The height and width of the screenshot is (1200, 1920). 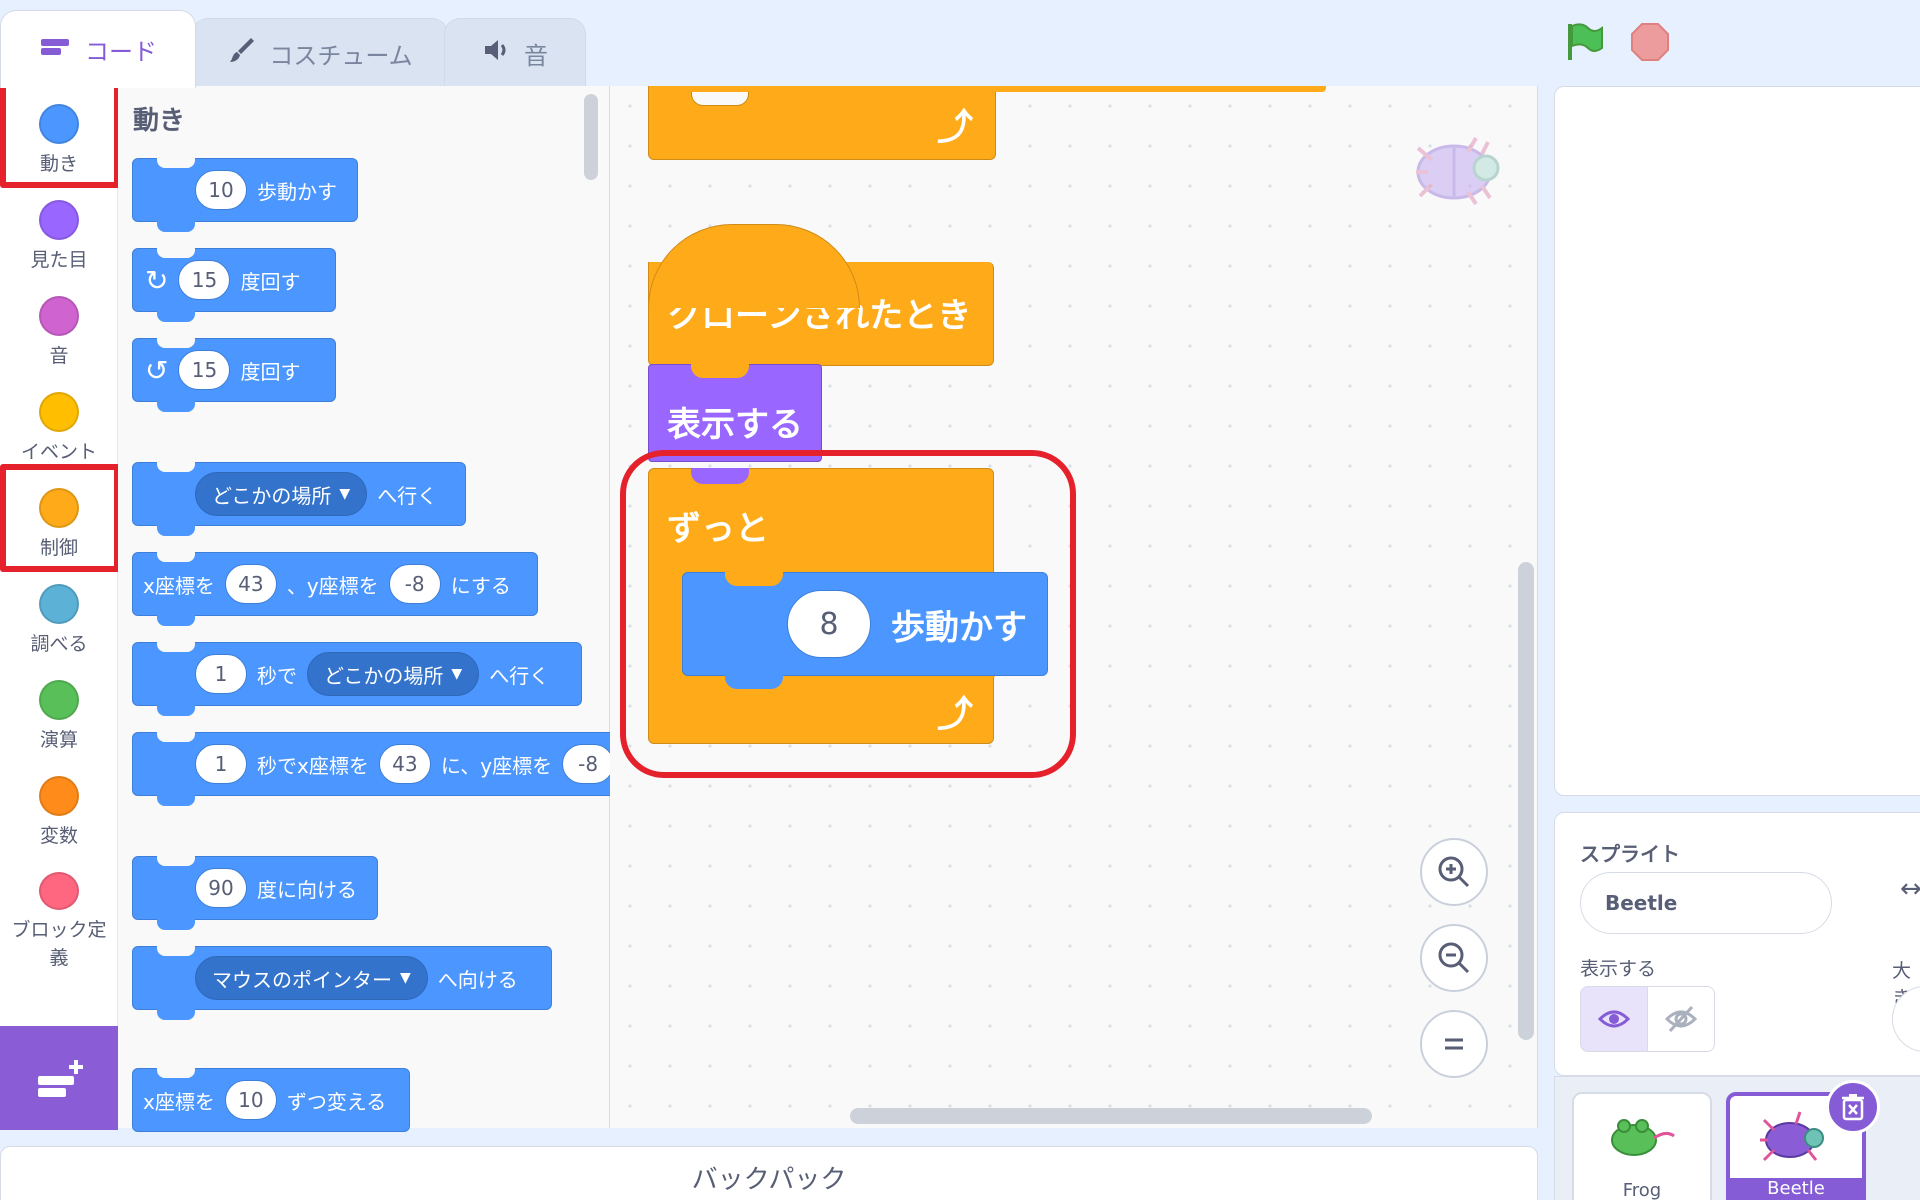 I want to click on hide-sprite-button, so click(x=1681, y=1019).